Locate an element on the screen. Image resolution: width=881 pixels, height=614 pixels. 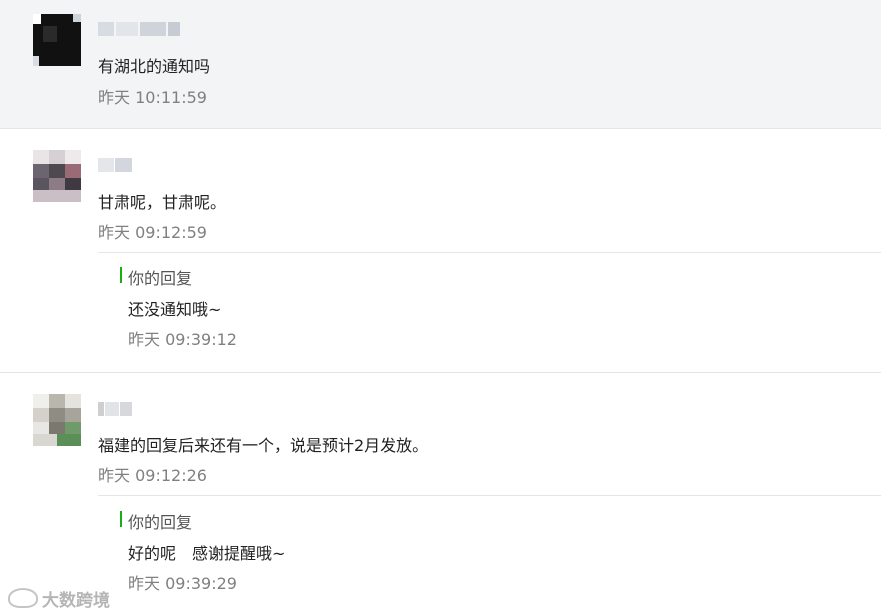
reply-text: 好的呢 感谢提醒哦~ is located at coordinates (207, 553).